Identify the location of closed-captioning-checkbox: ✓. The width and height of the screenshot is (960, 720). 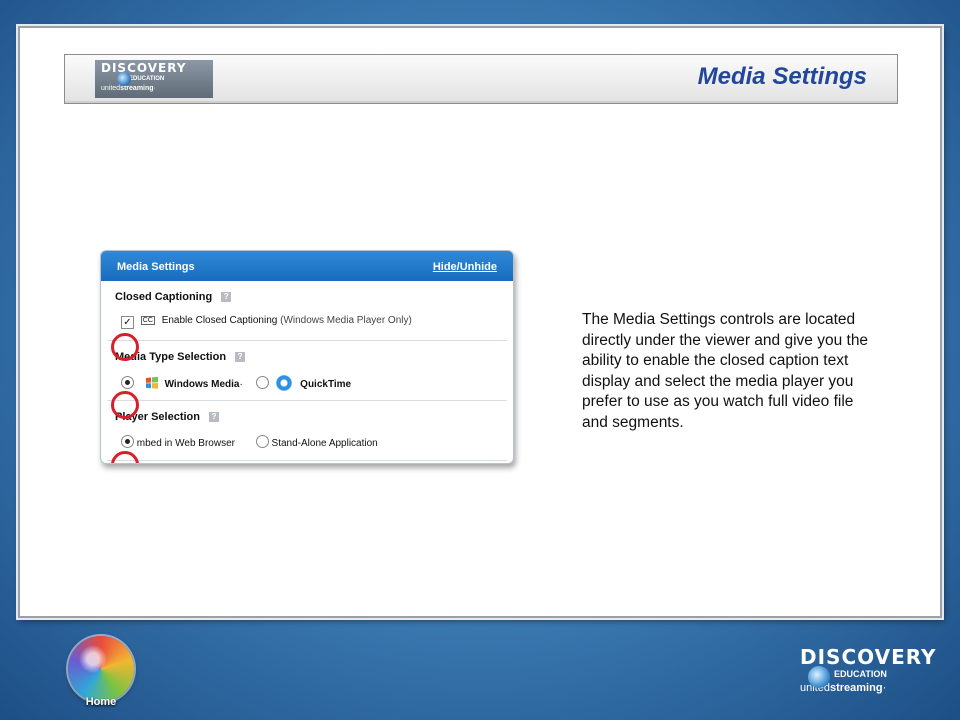
(127, 322).